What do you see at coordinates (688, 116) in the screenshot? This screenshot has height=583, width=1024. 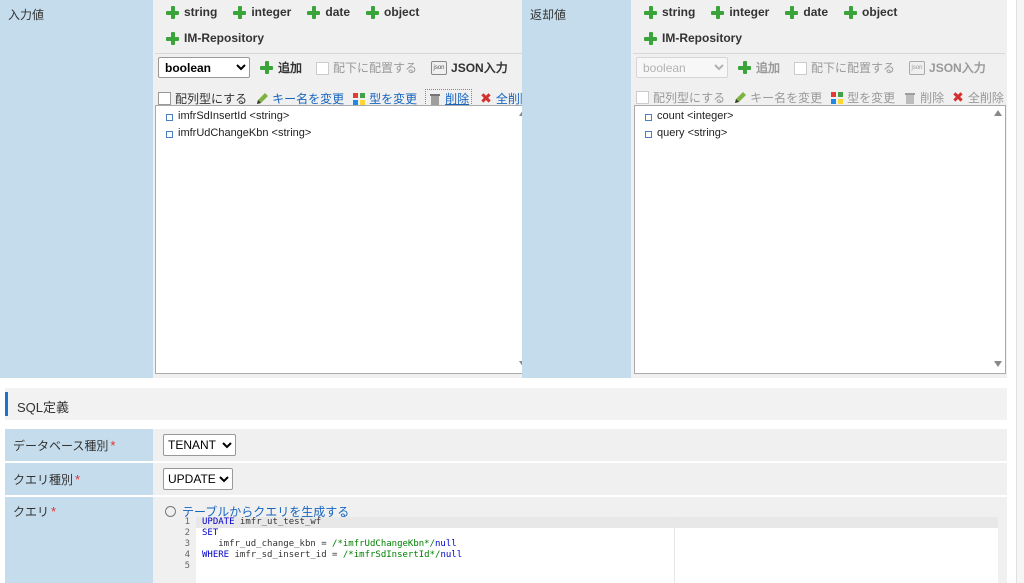 I see `list-item: count <integer>` at bounding box center [688, 116].